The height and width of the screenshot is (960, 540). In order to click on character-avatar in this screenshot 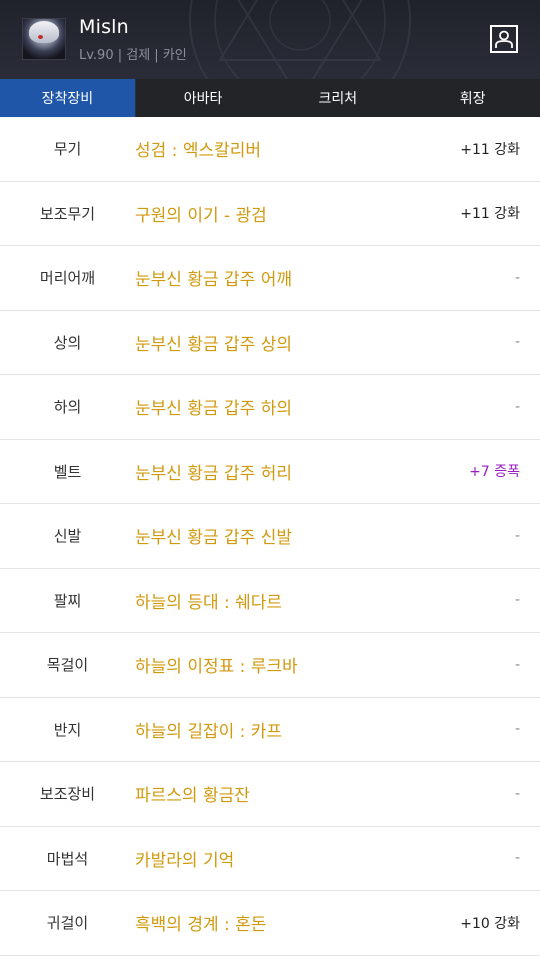, I will do `click(44, 39)`.